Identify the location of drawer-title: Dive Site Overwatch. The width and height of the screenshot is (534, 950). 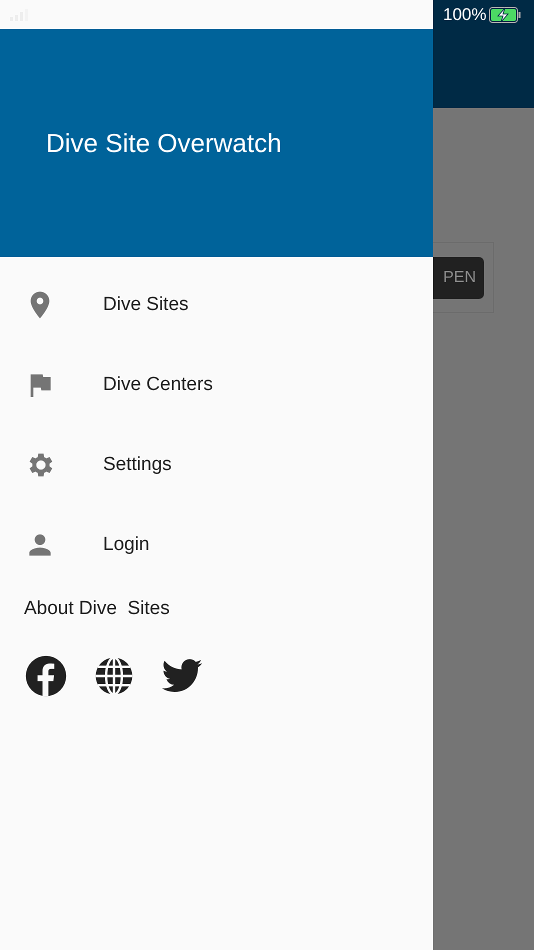
(164, 143).